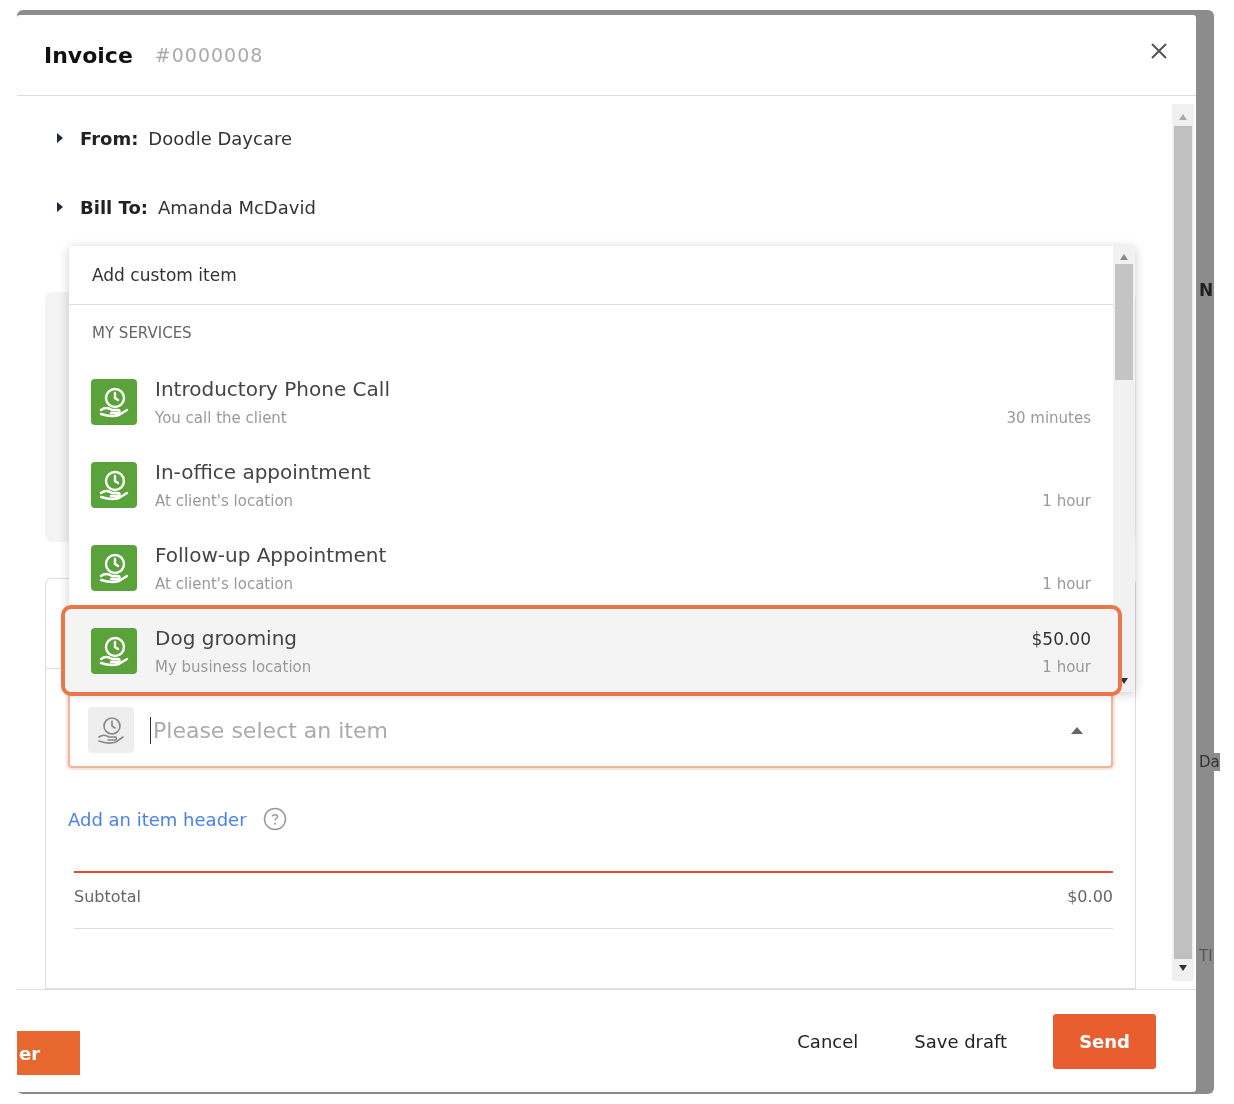 The height and width of the screenshot is (1104, 1234). I want to click on service-duration: 30 minutes, so click(1048, 417).